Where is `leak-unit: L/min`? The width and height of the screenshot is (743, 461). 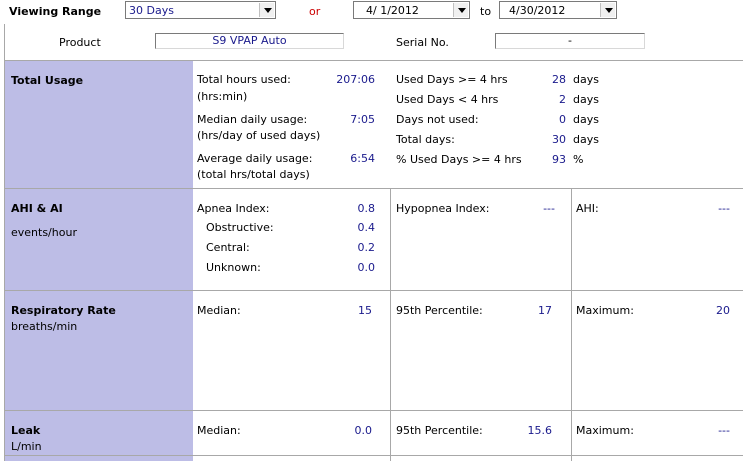 leak-unit: L/min is located at coordinates (26, 446).